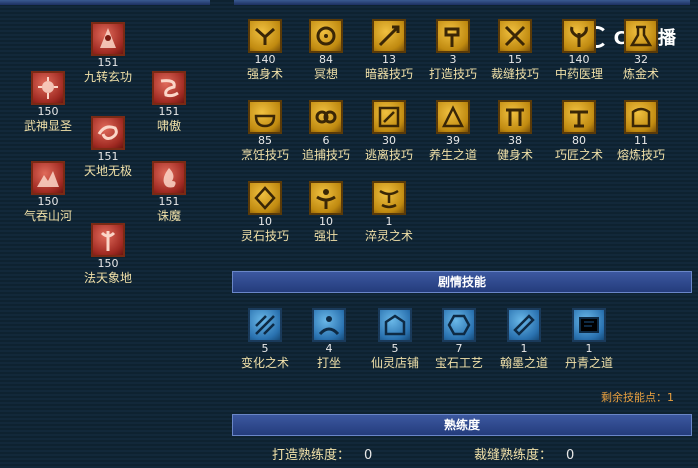 This screenshot has width=698, height=468. I want to click on skill-fatian: 150 法天象地, so click(108, 254).